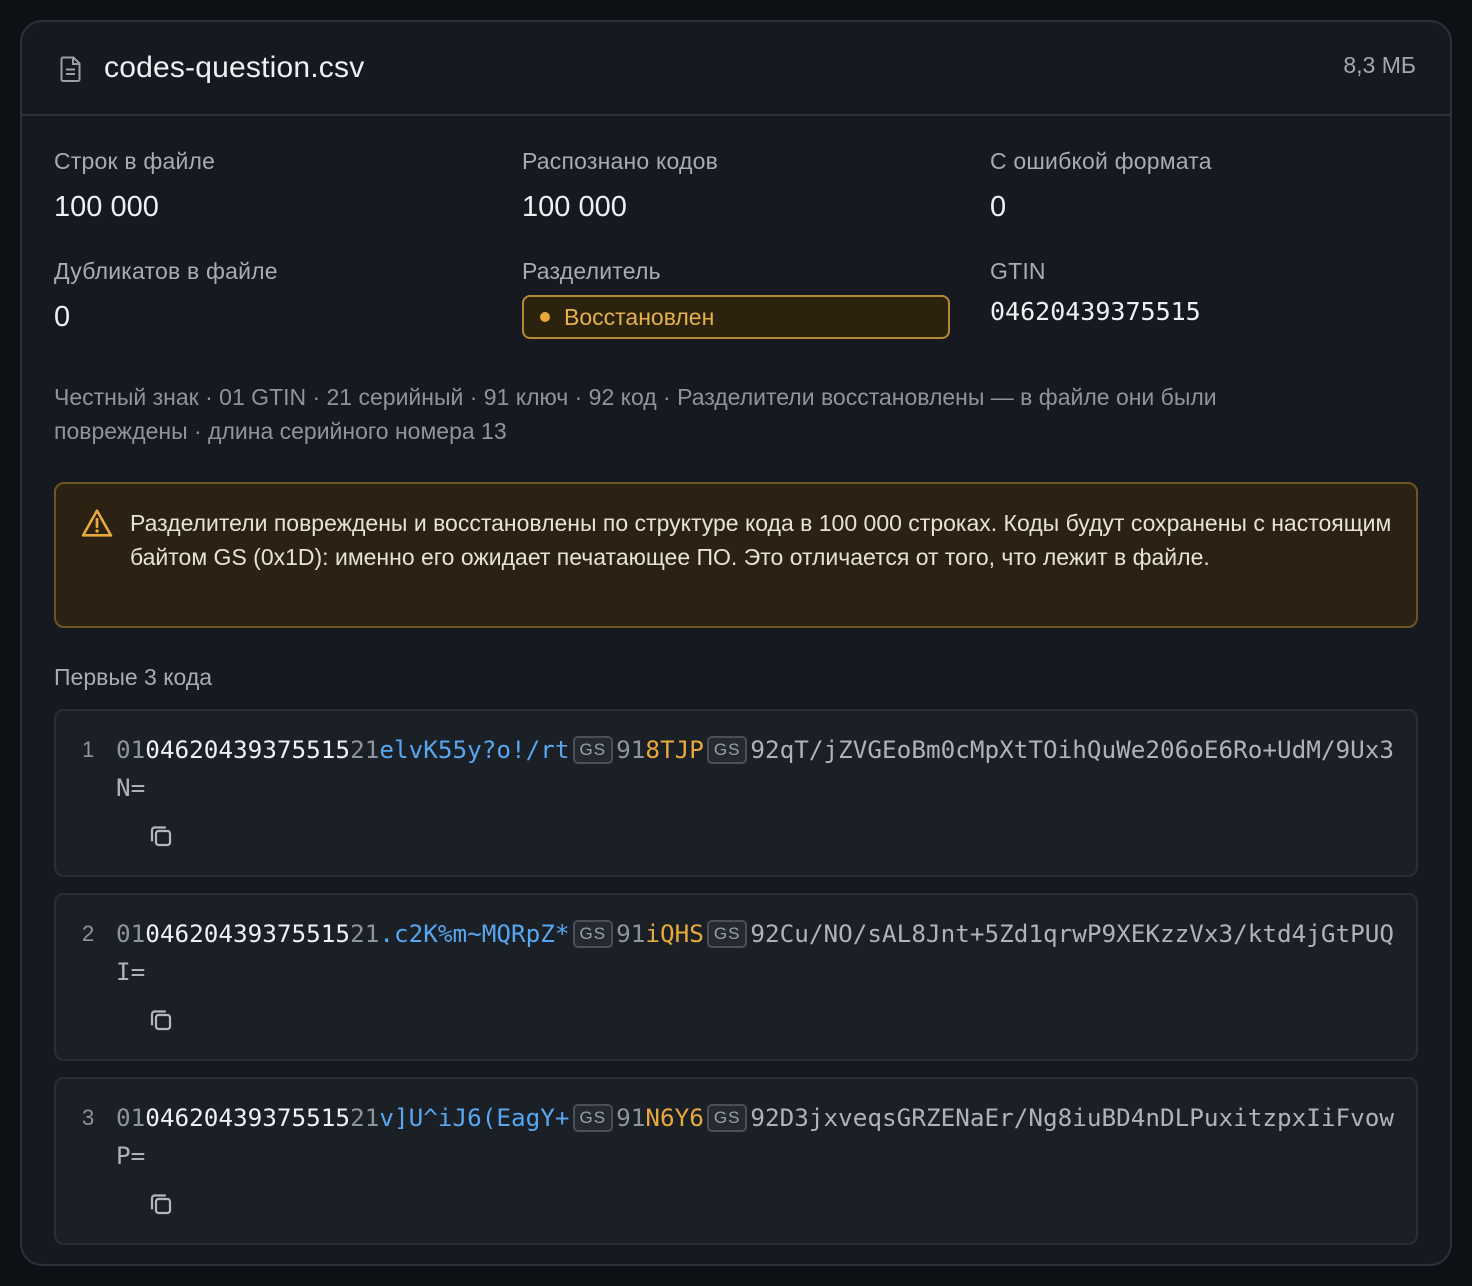  What do you see at coordinates (591, 271) in the screenshot?
I see `stat-label: Разделитель` at bounding box center [591, 271].